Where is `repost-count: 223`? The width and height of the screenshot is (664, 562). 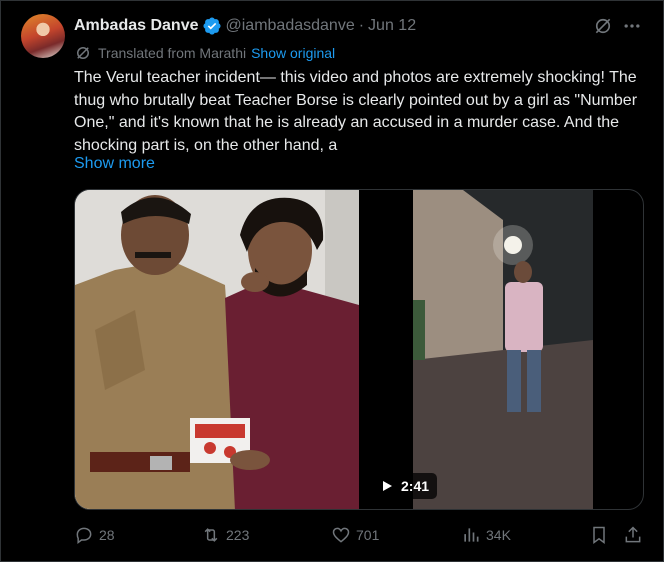
repost-count: 223 is located at coordinates (238, 535).